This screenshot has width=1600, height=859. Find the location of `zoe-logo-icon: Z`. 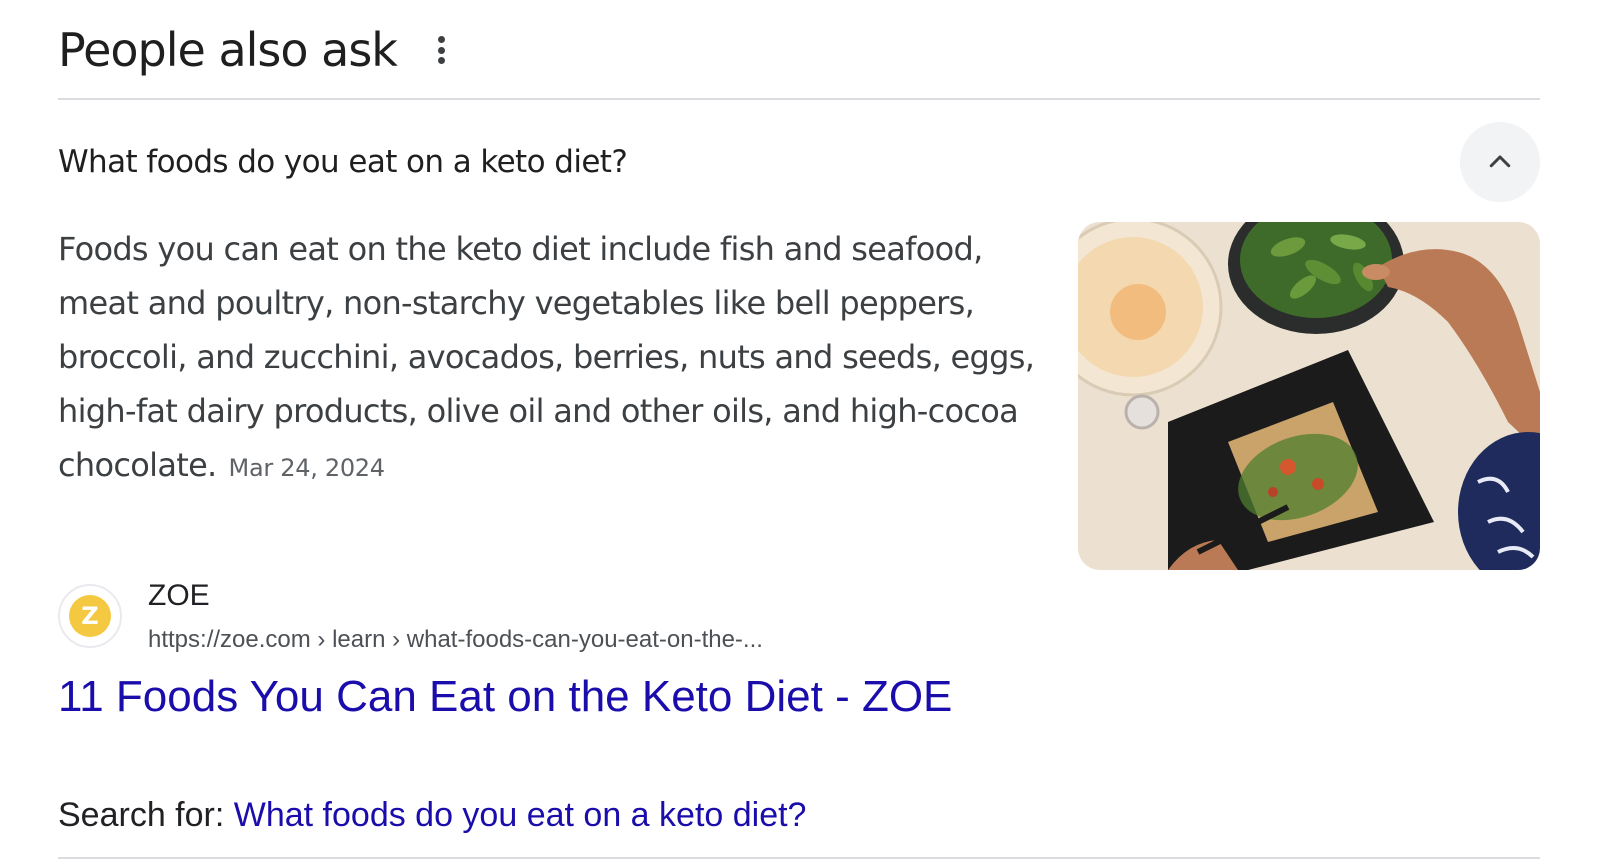

zoe-logo-icon: Z is located at coordinates (90, 616).